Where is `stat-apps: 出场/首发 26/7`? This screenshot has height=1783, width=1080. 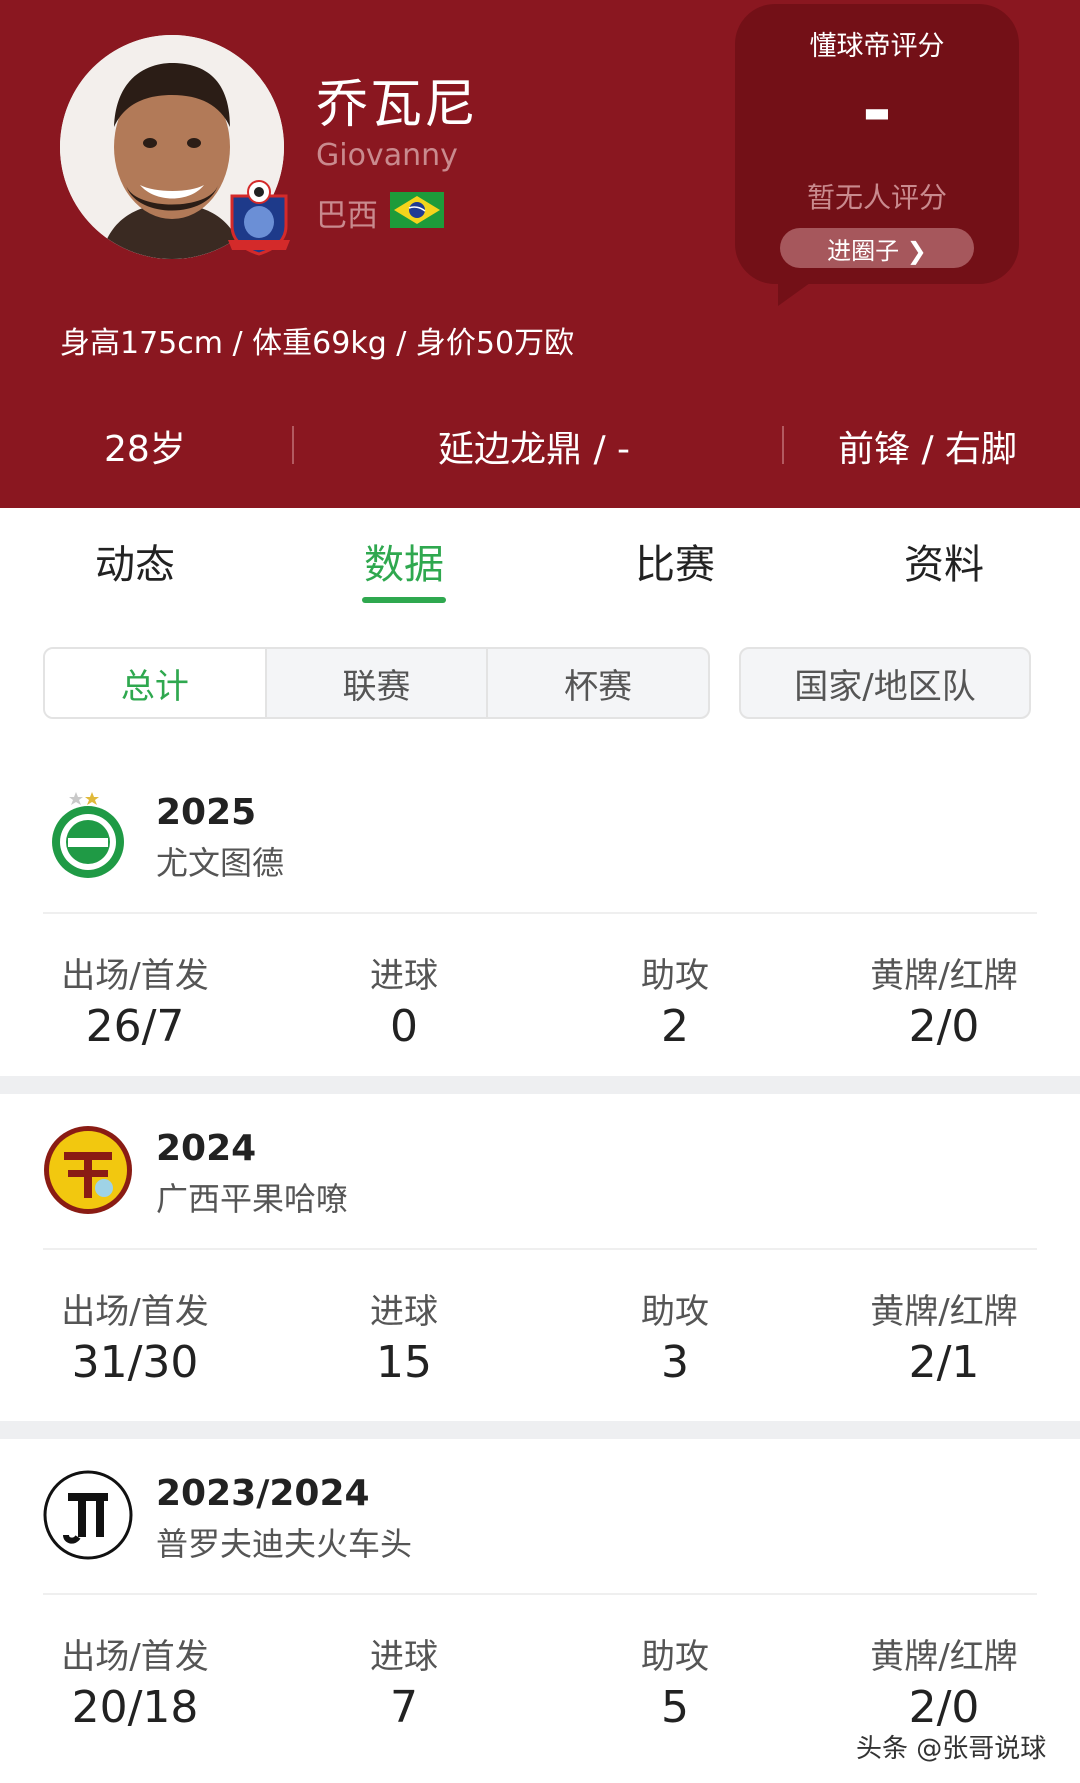
stat-apps: 出场/首发 26/7 is located at coordinates (135, 1000).